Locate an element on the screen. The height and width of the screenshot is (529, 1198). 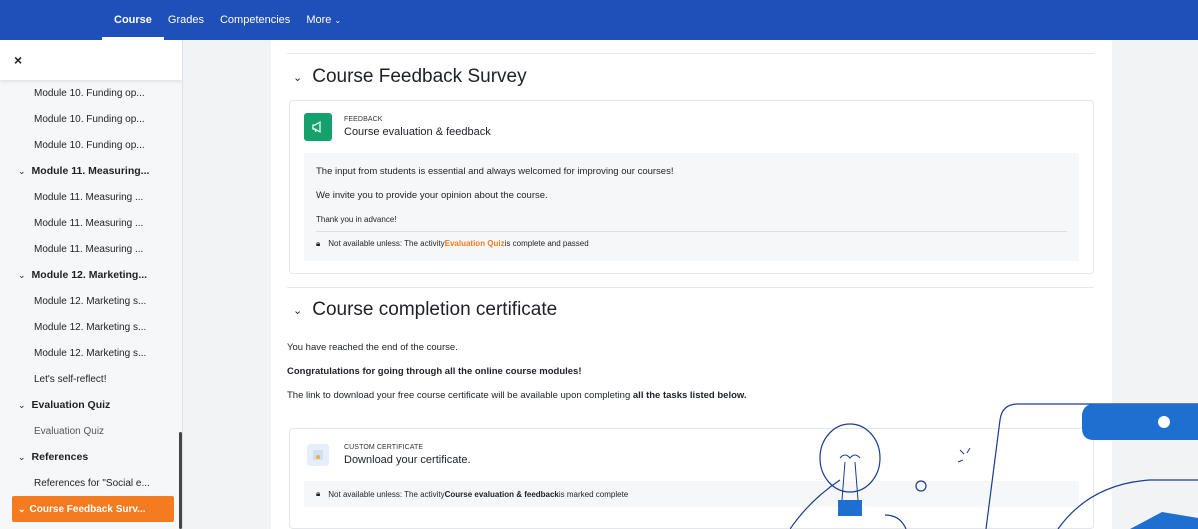
section-heading-certificate: ⌄ Course completion certificate is located at coordinates (425, 310).